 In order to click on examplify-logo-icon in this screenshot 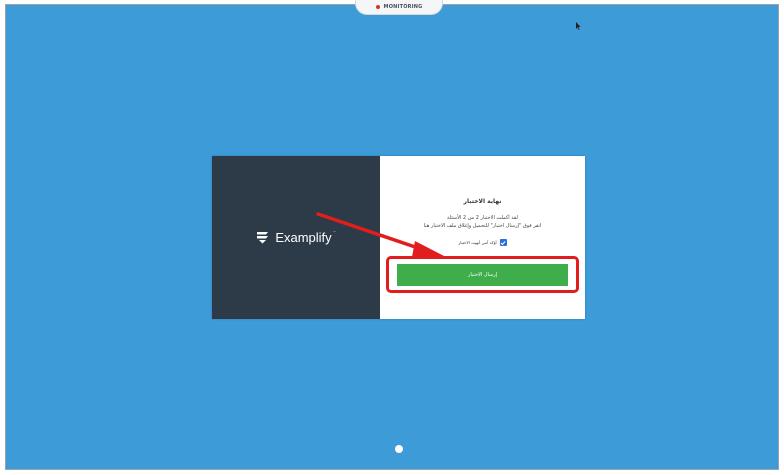, I will do `click(263, 238)`.